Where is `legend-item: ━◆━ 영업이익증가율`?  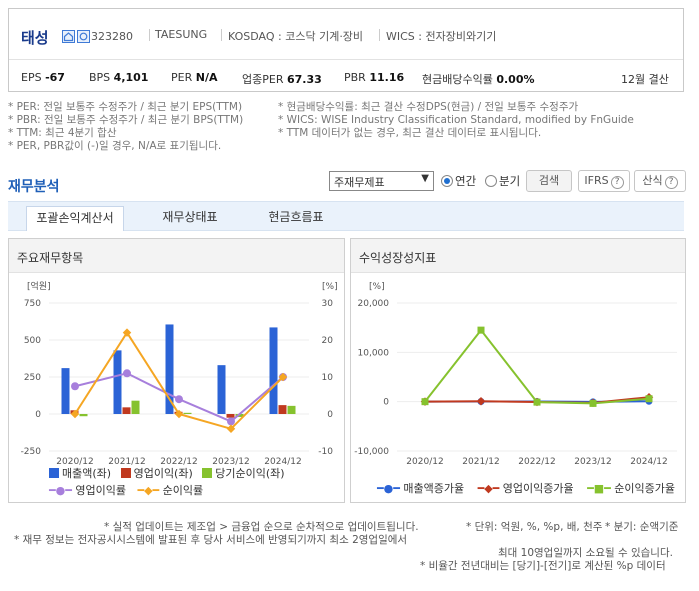
legend-item: ━◆━ 영업이익증가율 is located at coordinates (526, 488).